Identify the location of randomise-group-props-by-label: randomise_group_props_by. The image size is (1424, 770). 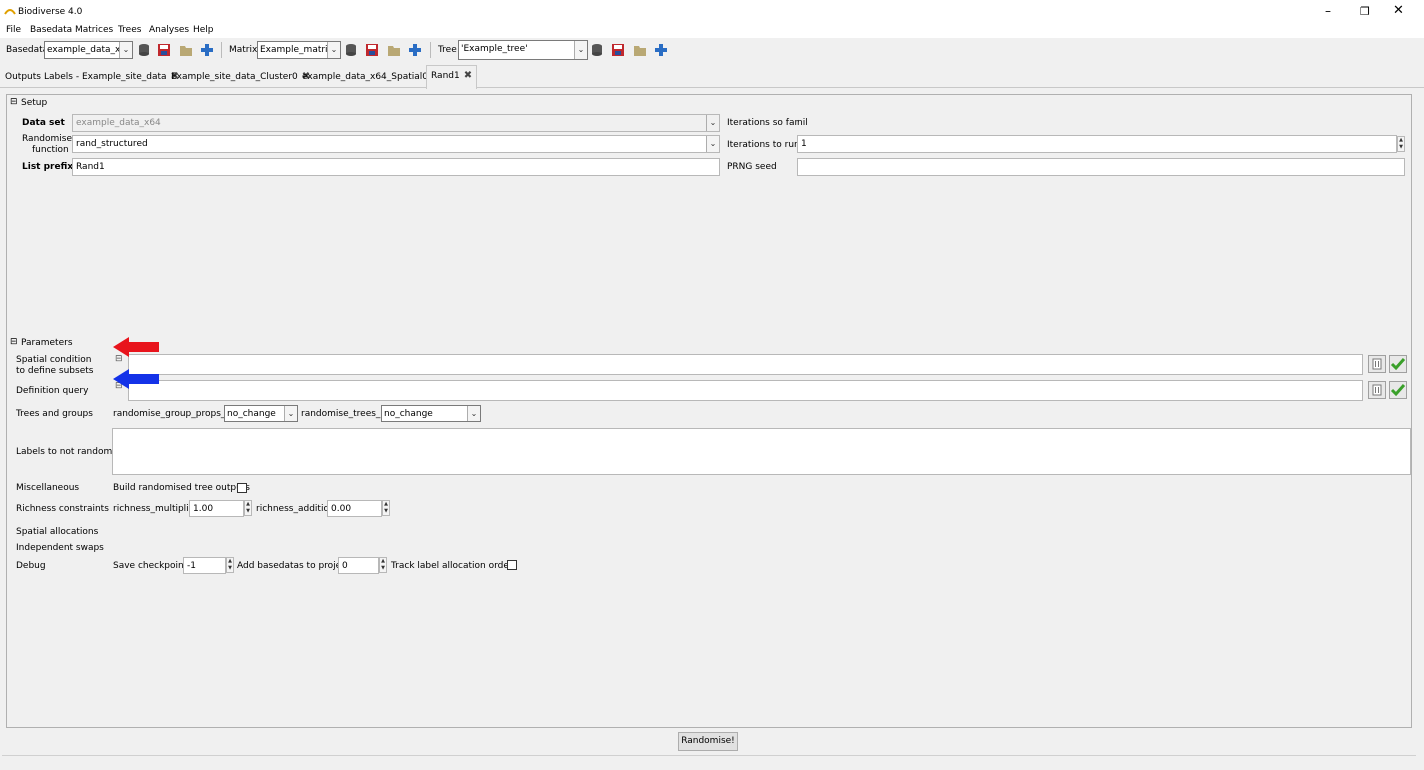
(175, 414).